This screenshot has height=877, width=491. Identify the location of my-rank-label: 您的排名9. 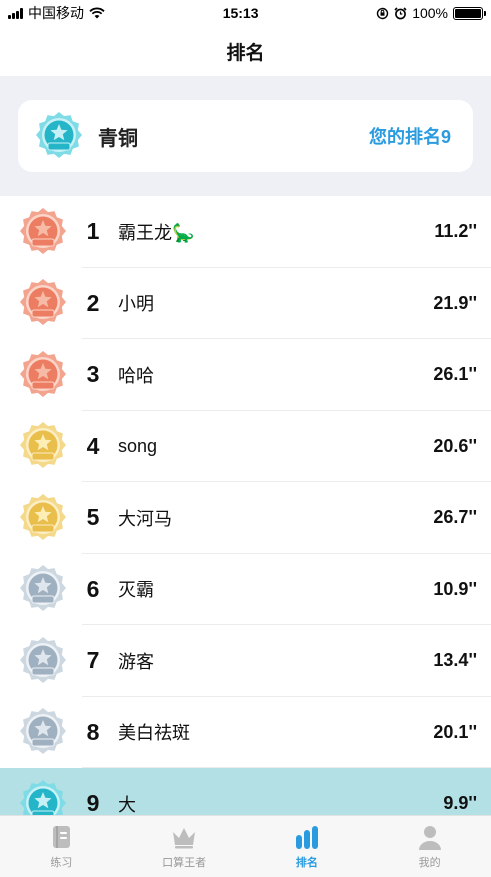
(409, 137).